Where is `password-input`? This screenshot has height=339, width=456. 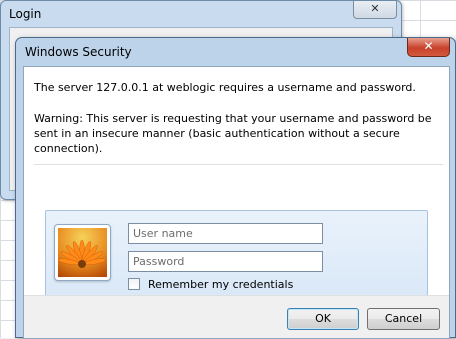
password-input is located at coordinates (225, 261).